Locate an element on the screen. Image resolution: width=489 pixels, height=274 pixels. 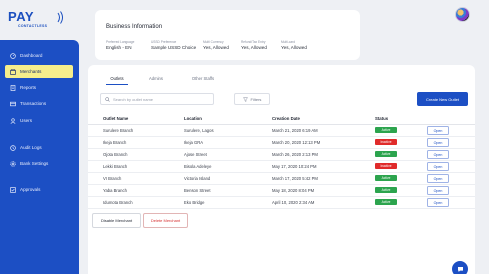
info-field-refund: Refund/Tax Entry Yes, Allowed is located at coordinates (254, 45).